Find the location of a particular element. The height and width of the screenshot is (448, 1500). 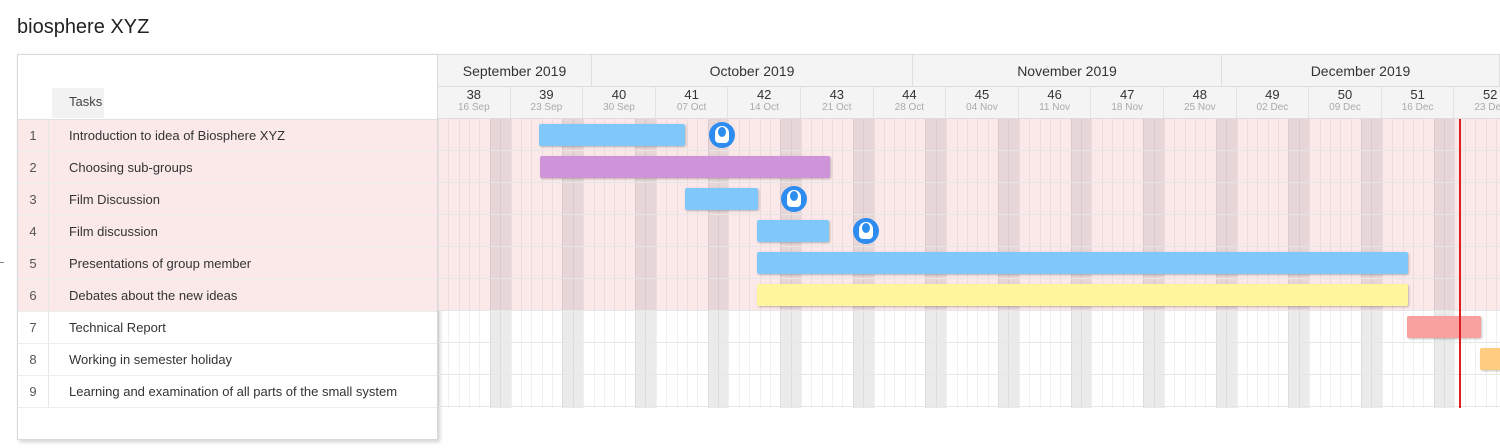

week-number: 40 is located at coordinates (619, 94).